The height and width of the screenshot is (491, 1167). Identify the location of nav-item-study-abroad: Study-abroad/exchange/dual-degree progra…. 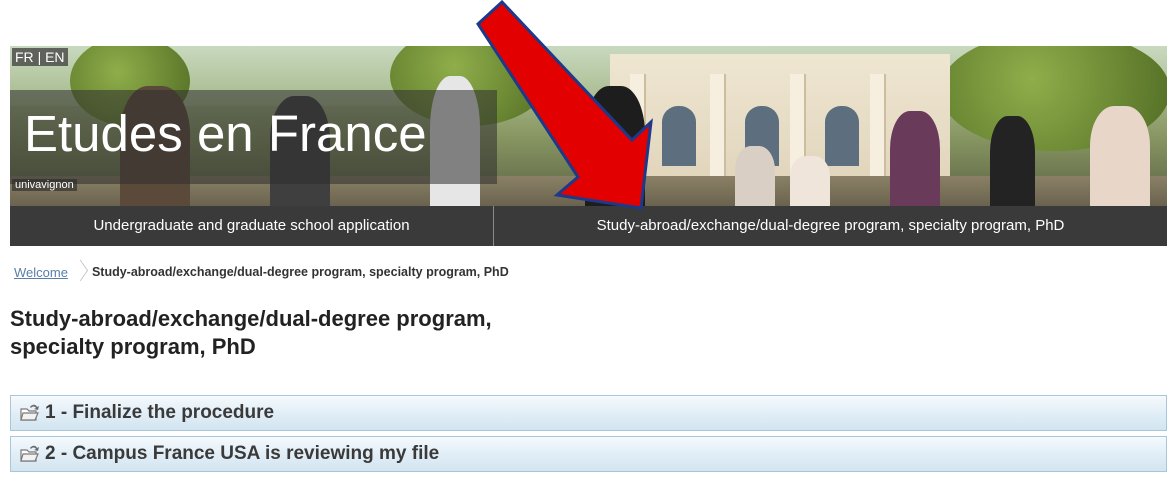
(830, 226).